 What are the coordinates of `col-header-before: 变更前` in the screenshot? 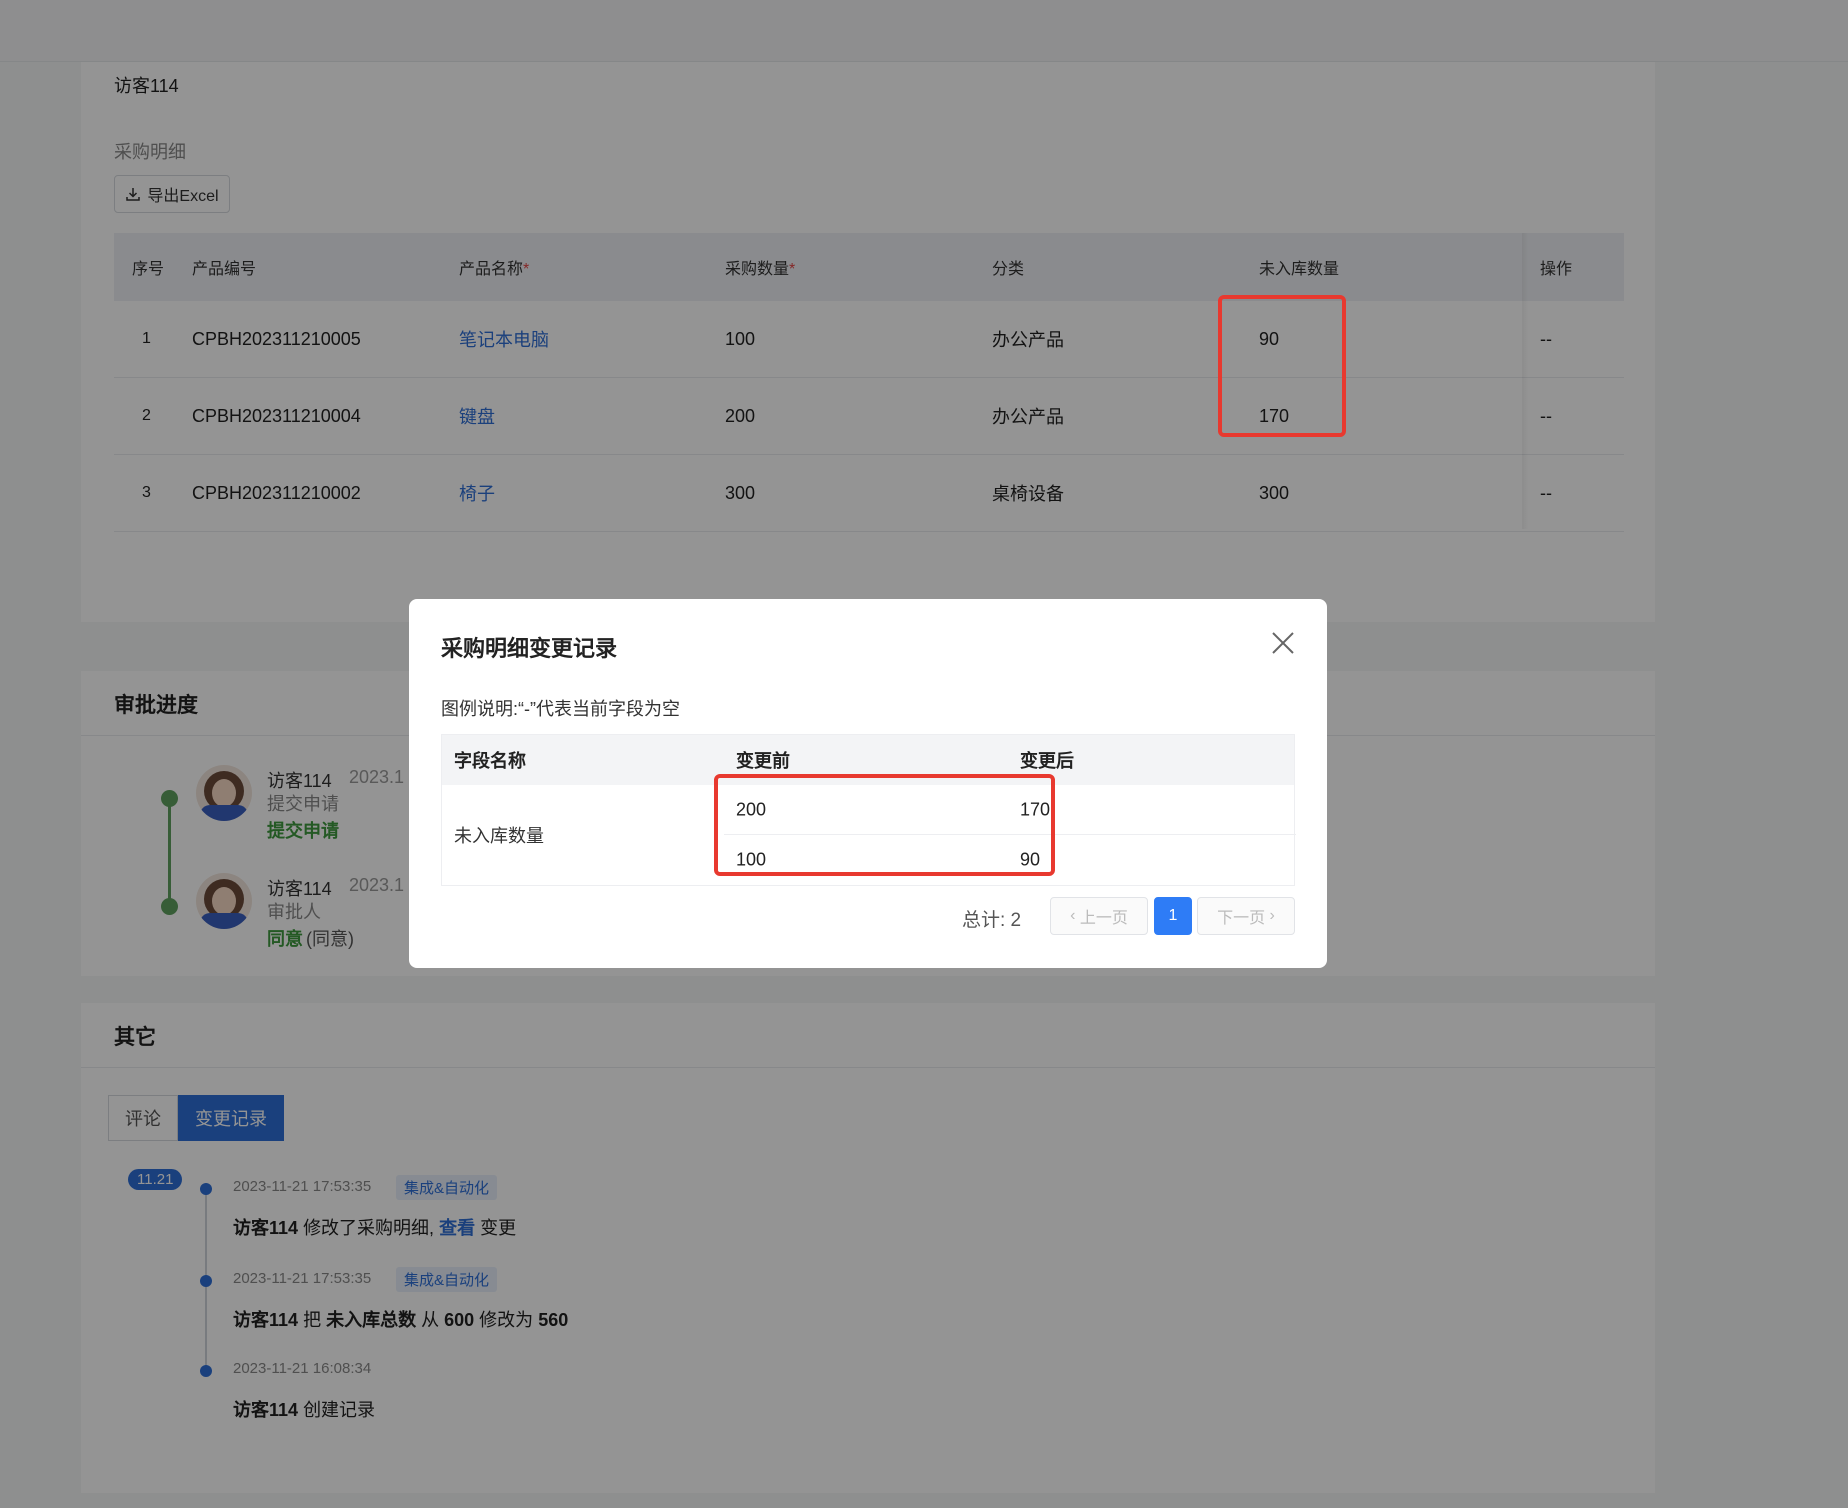 It's located at (763, 761).